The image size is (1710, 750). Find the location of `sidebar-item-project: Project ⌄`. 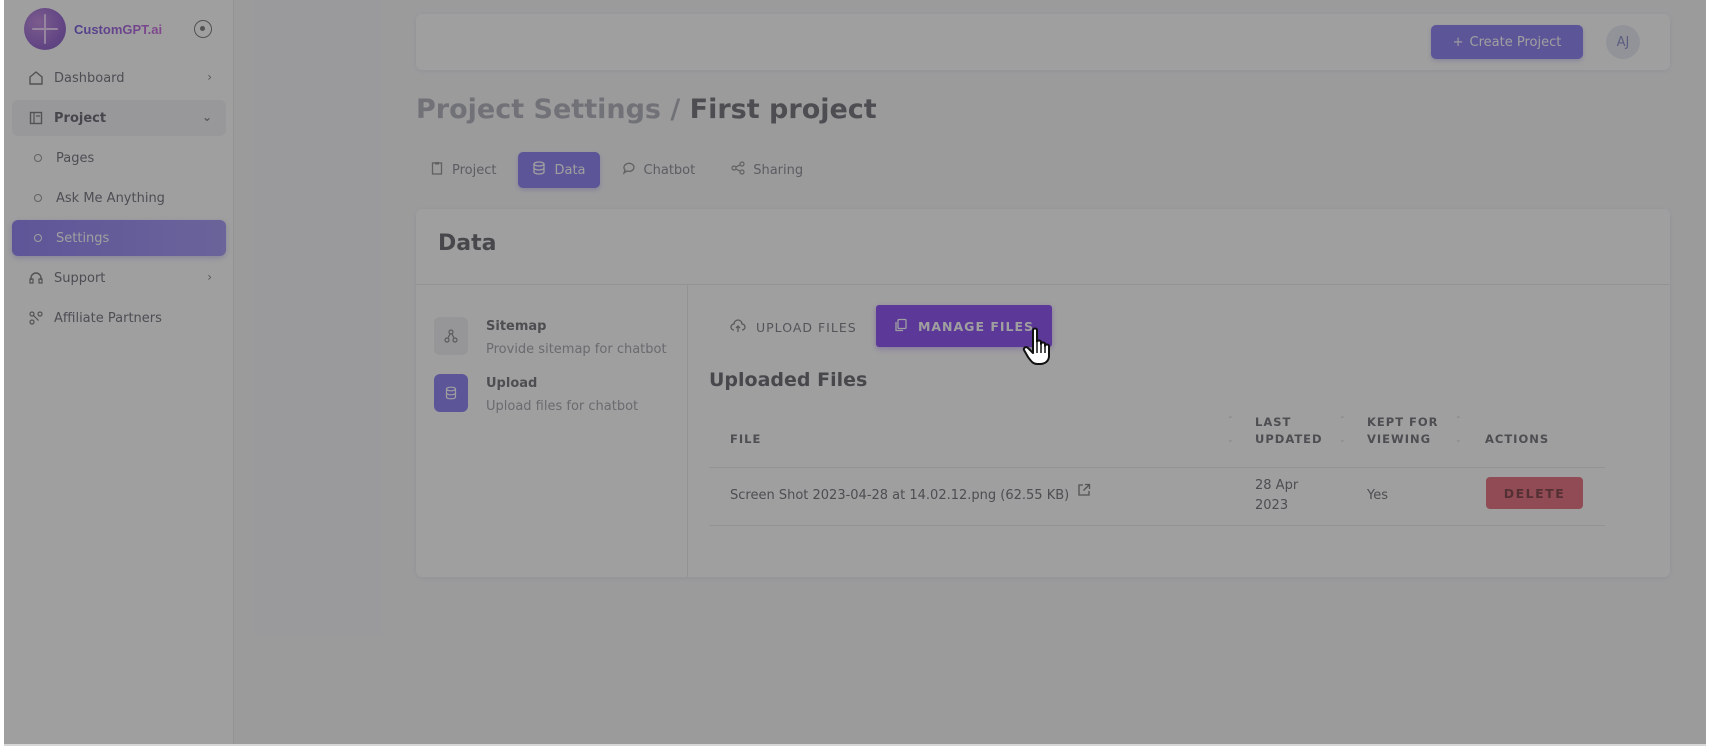

sidebar-item-project: Project ⌄ is located at coordinates (119, 118).